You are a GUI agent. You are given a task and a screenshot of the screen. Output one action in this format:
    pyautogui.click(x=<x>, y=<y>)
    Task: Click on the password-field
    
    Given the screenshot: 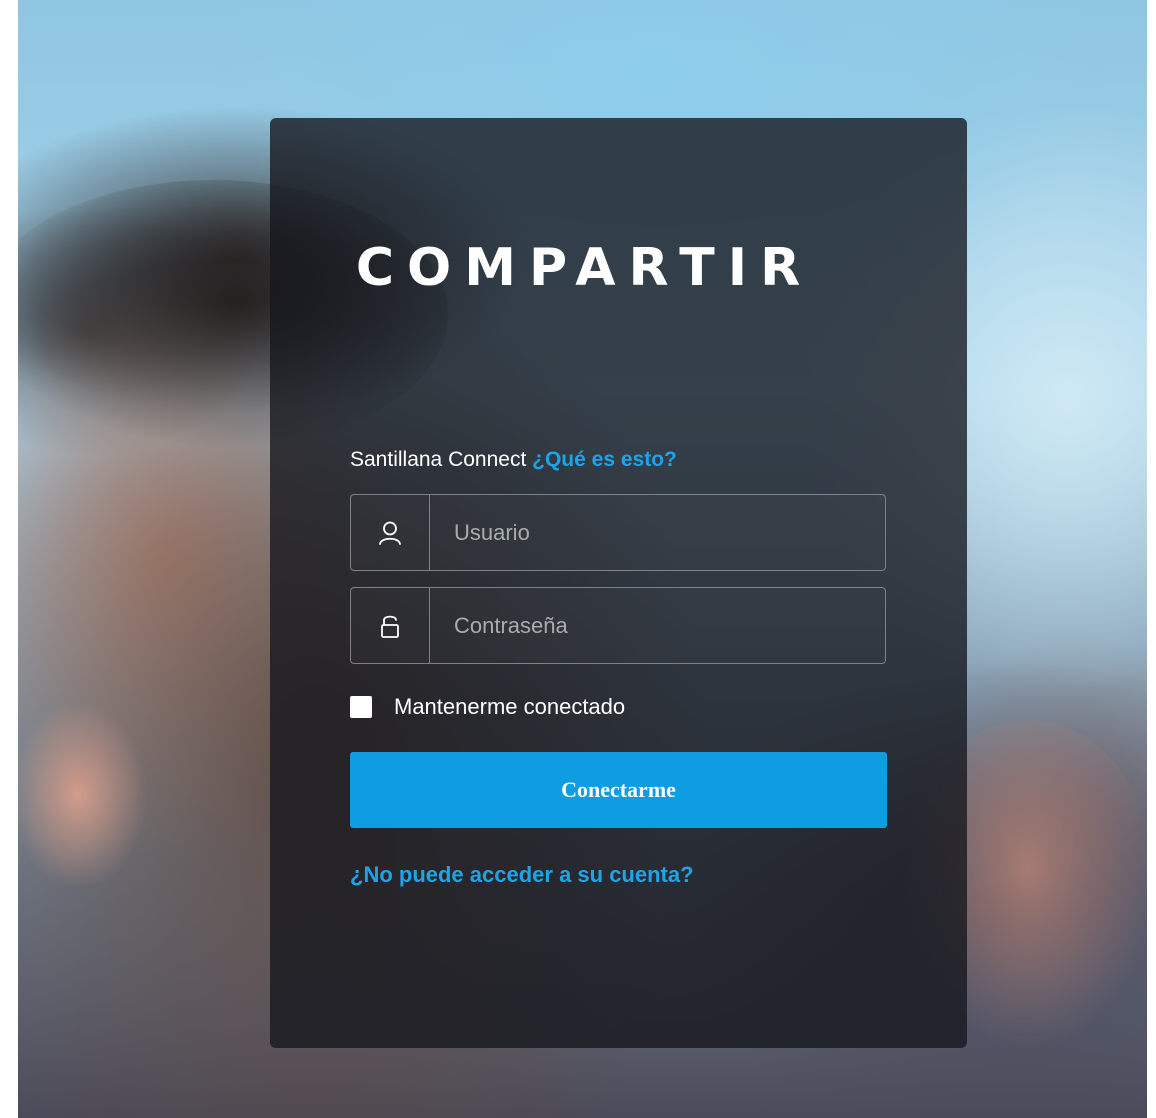 What is the action you would take?
    pyautogui.click(x=618, y=625)
    